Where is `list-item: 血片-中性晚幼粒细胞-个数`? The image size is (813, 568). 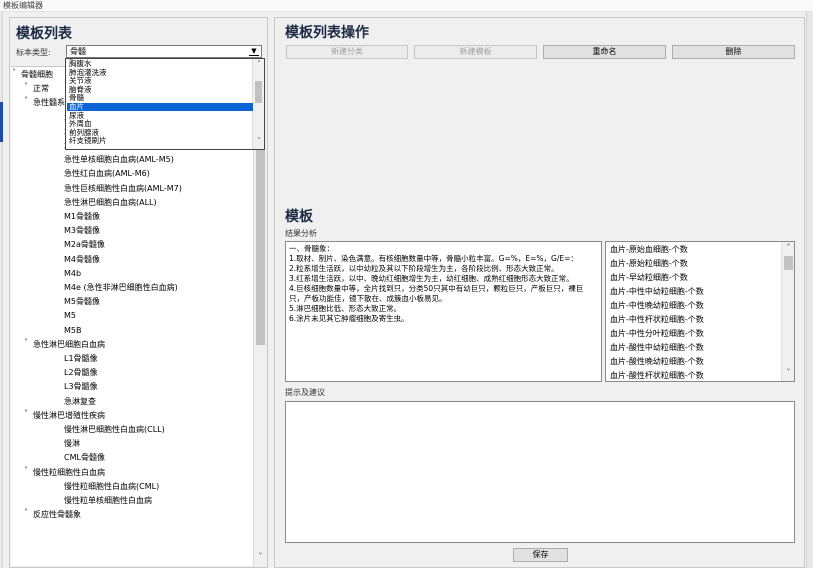
list-item: 血片-中性晚幼粒细胞-个数 is located at coordinates (657, 306).